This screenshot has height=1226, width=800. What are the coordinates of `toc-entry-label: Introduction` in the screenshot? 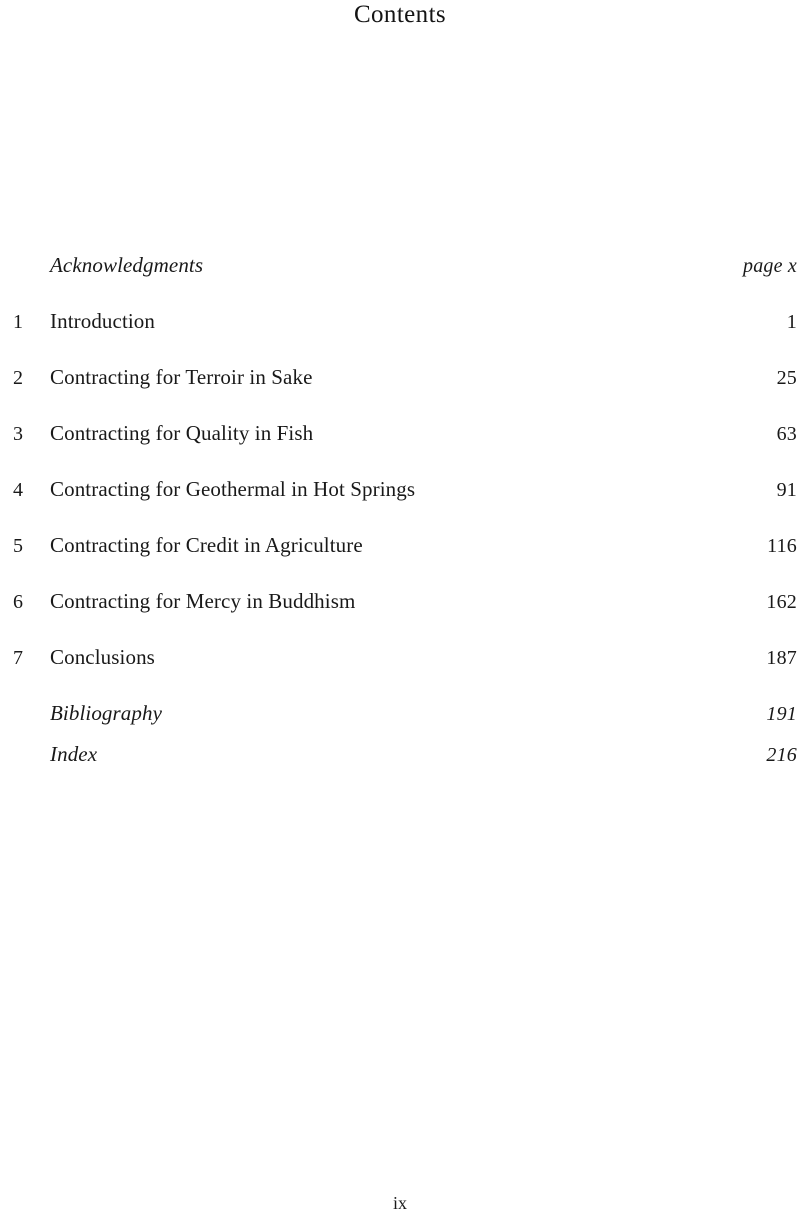 It's located at (103, 321).